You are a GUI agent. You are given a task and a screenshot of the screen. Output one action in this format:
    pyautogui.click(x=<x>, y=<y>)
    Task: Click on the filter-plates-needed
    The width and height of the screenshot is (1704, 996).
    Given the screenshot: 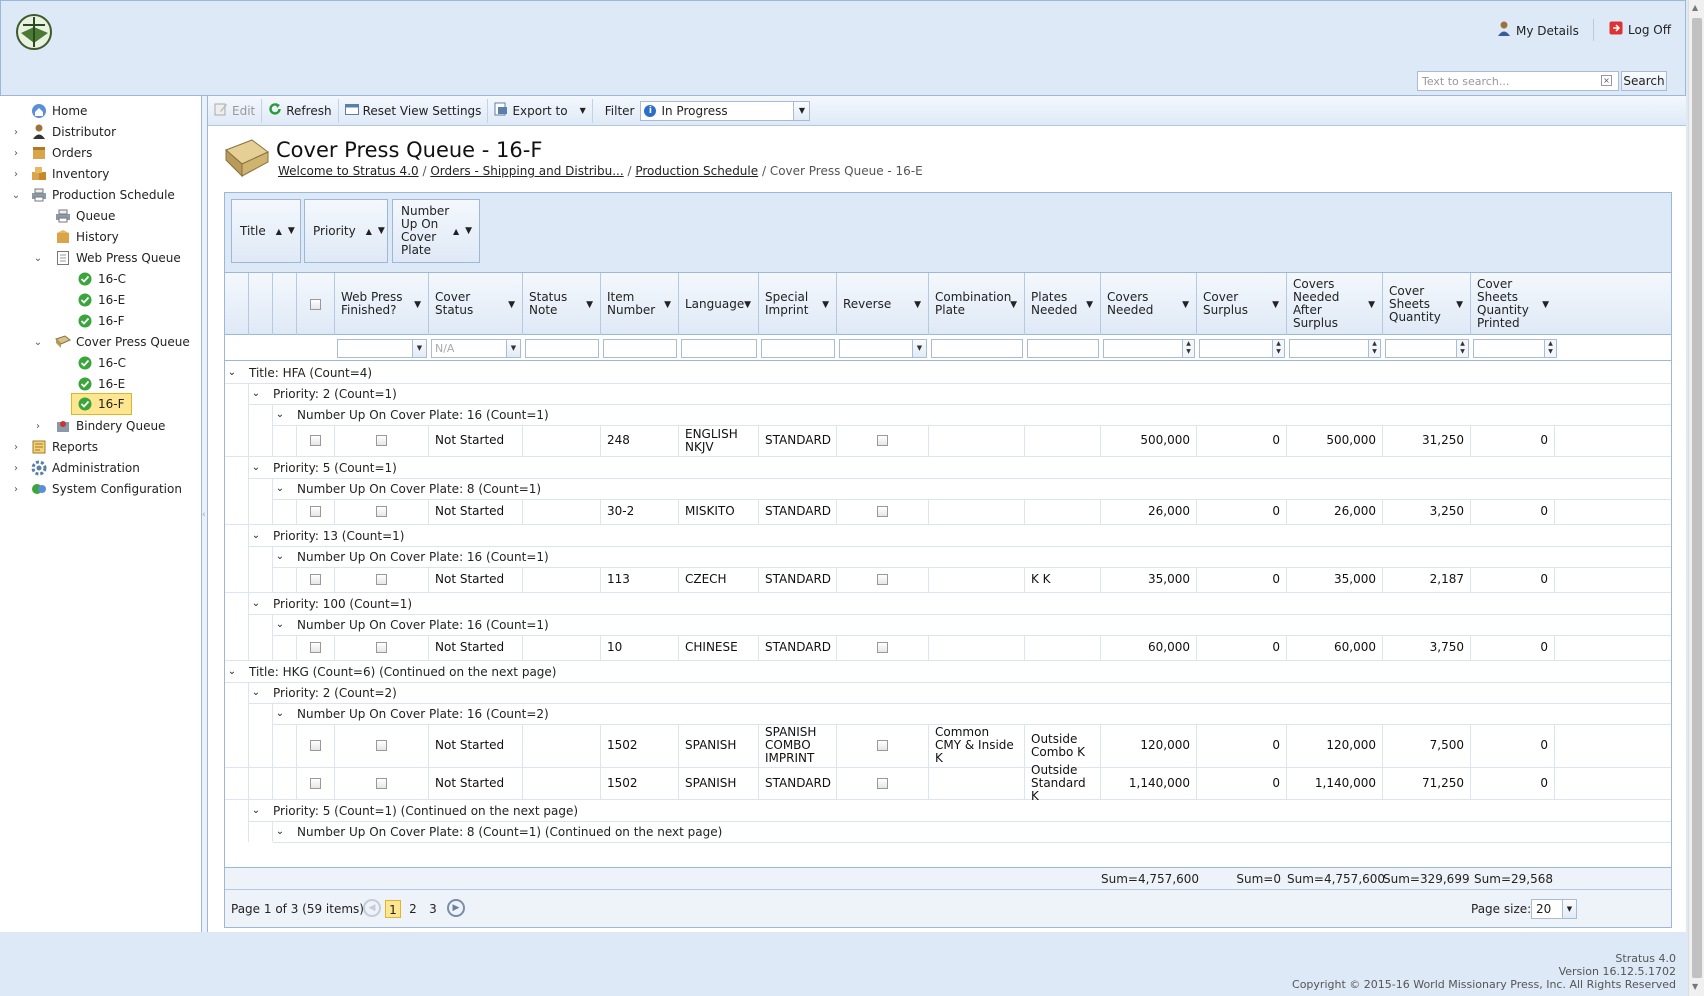 What is the action you would take?
    pyautogui.click(x=1063, y=348)
    